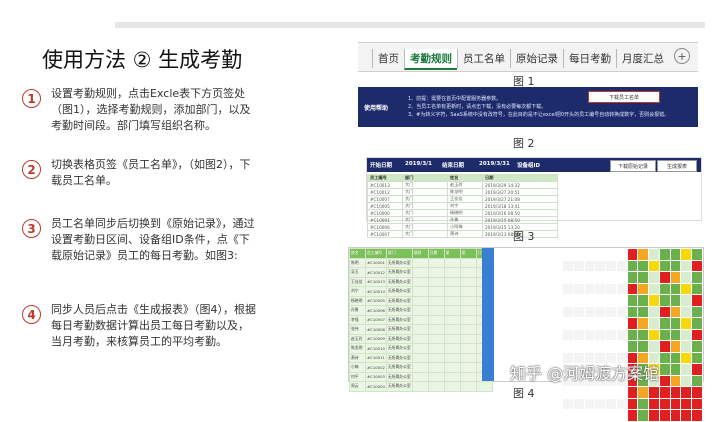  What do you see at coordinates (421, 357) in the screenshot?
I see `table-row: 萧诗 #C10011 无所属办公室` at bounding box center [421, 357].